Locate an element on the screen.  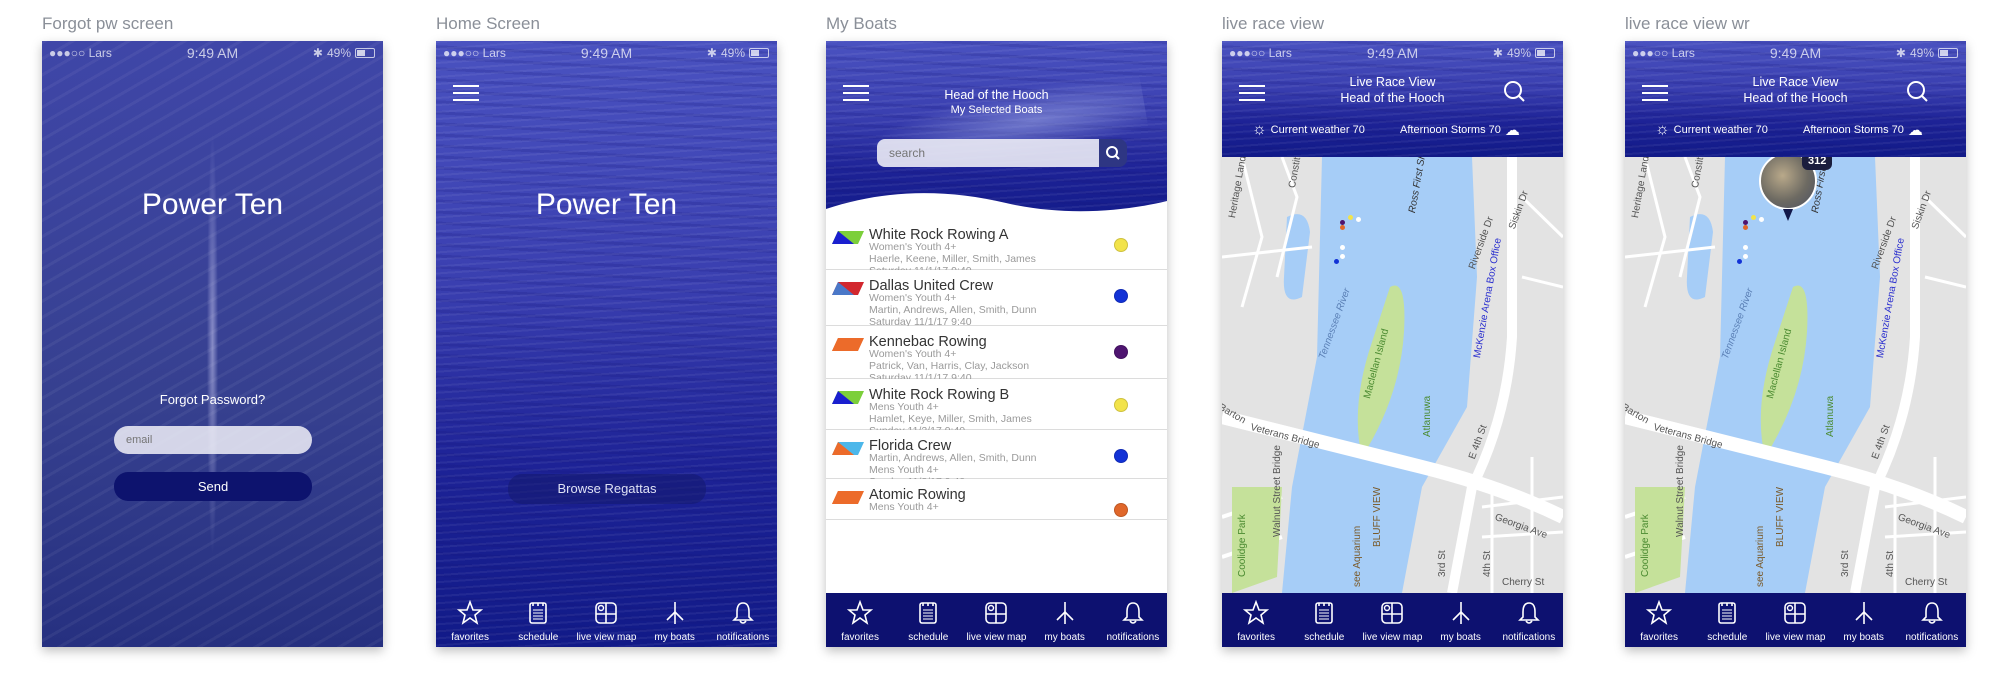
battery-icon is located at coordinates (1948, 53).